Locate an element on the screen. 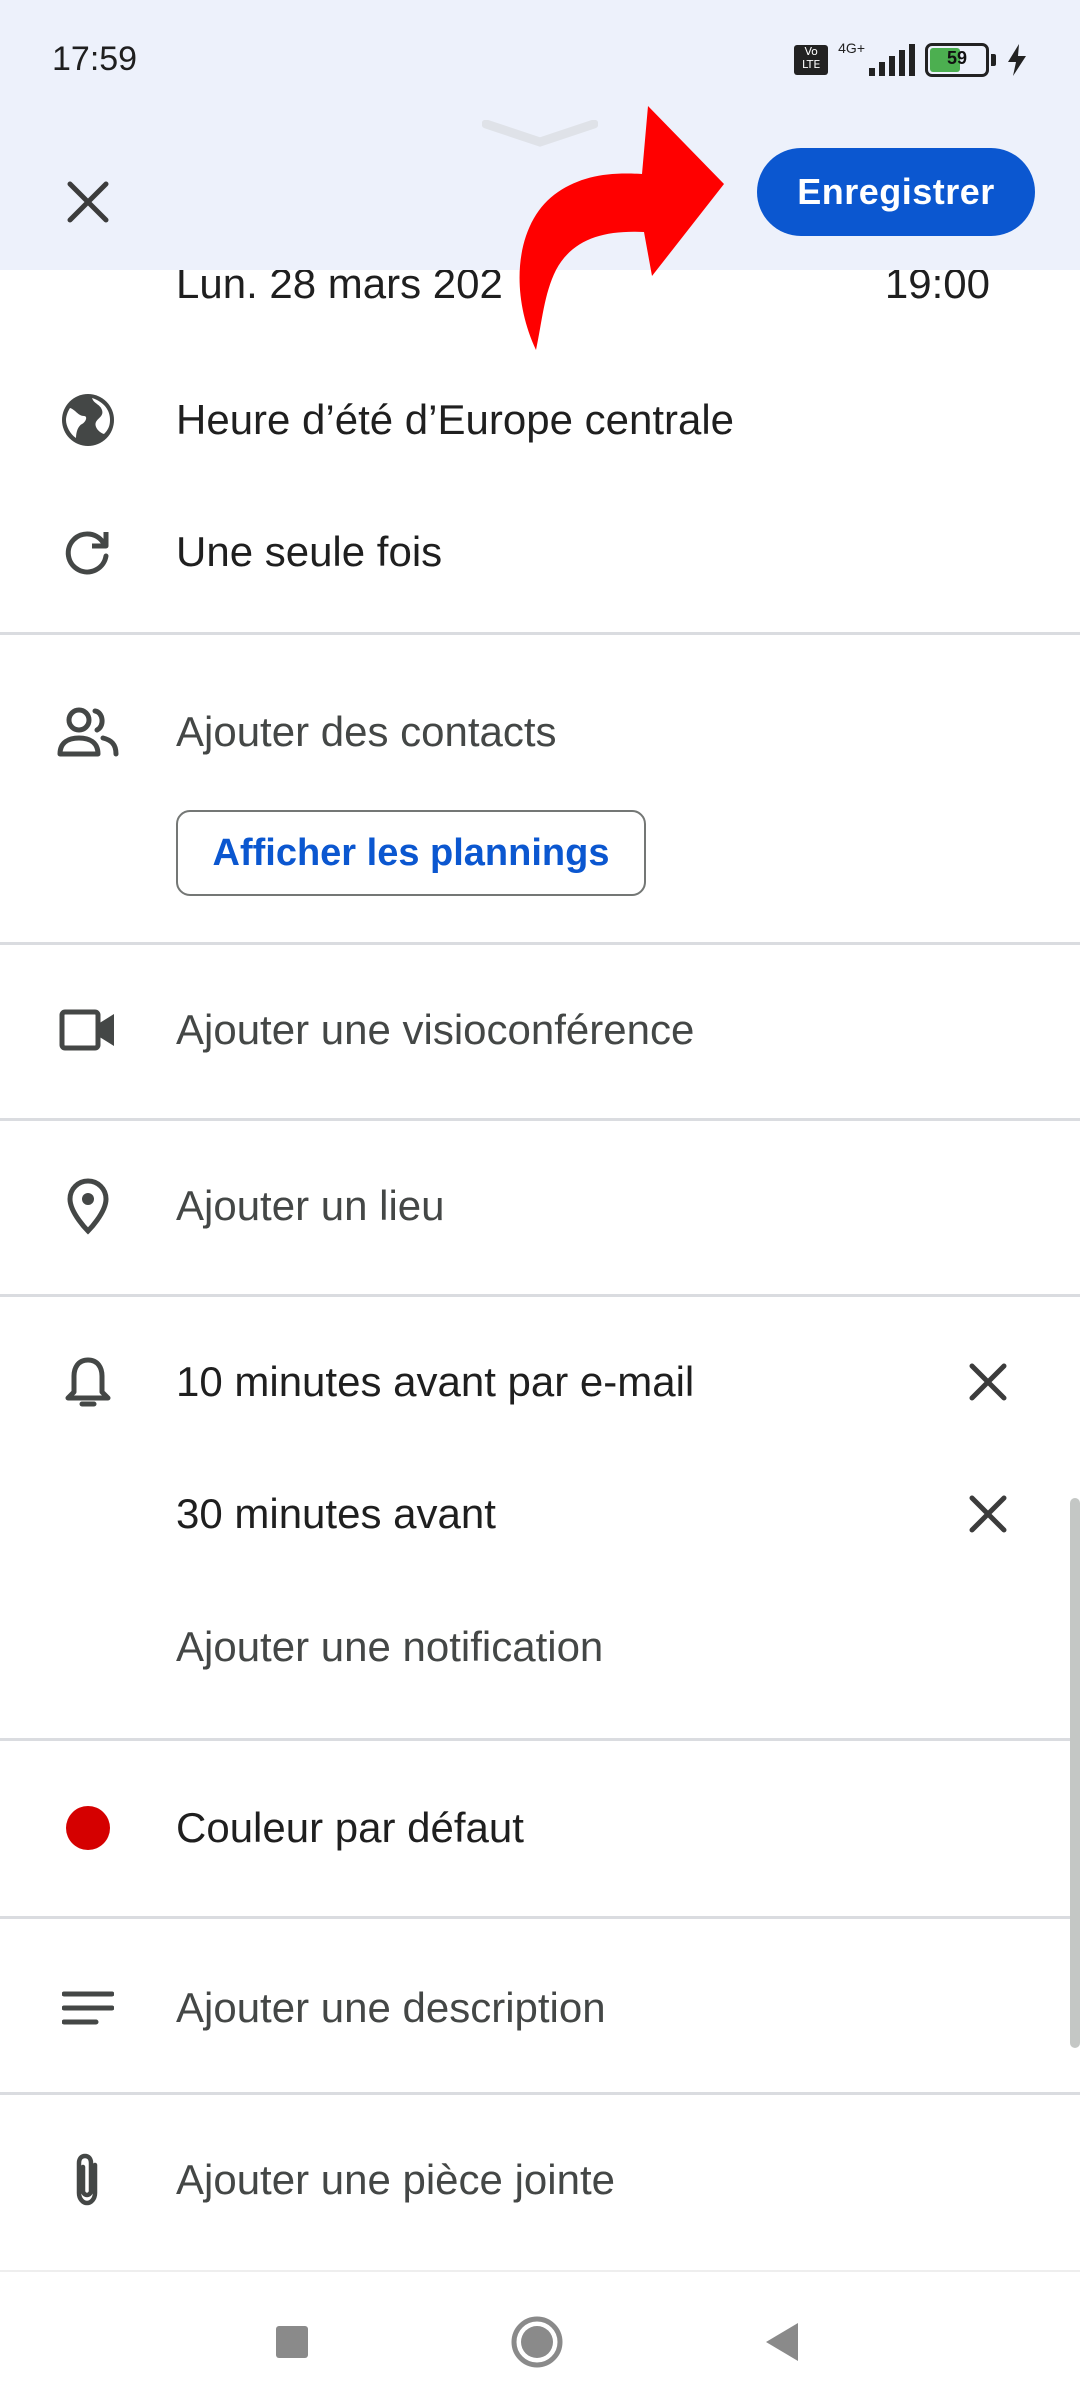  notes-icon is located at coordinates (88, 2008).